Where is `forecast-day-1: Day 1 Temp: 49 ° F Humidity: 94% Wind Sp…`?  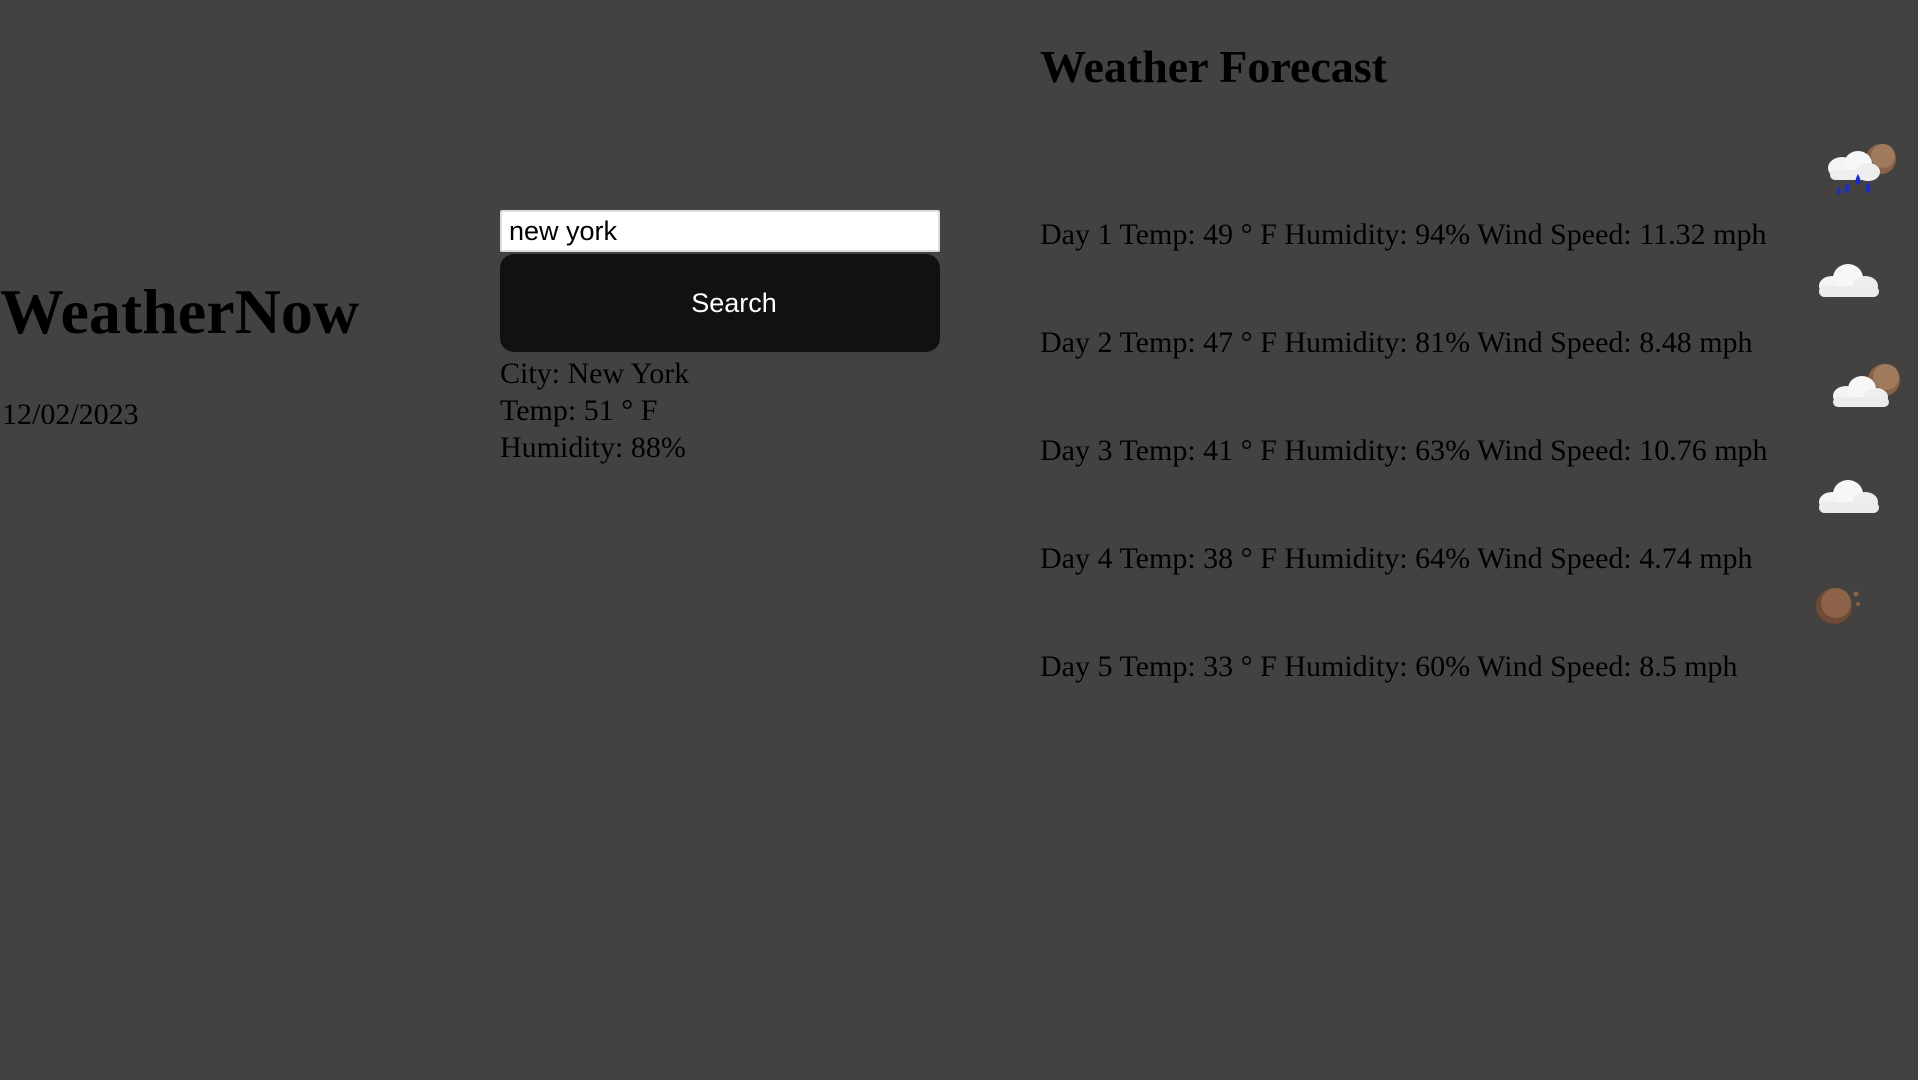 forecast-day-1: Day 1 Temp: 49 ° F Humidity: 94% Wind Sp… is located at coordinates (1470, 197).